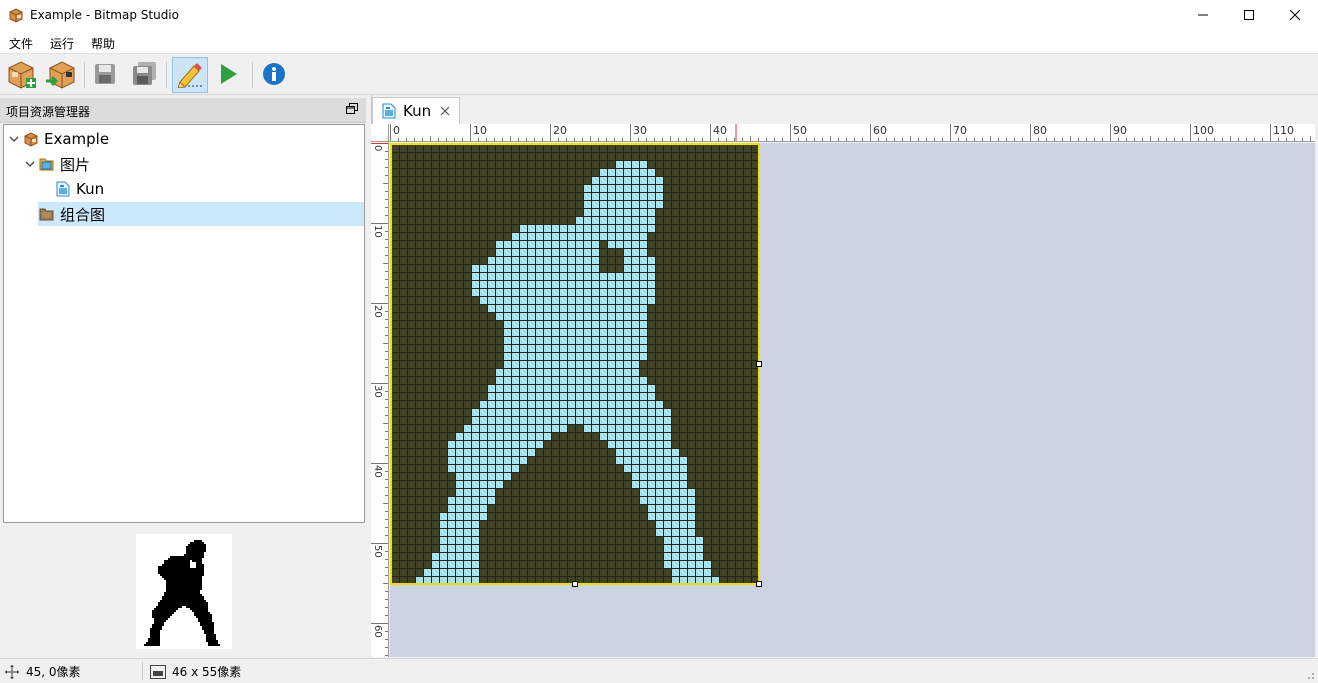 This screenshot has width=1318, height=683. I want to click on float-panel-icon, so click(353, 110).